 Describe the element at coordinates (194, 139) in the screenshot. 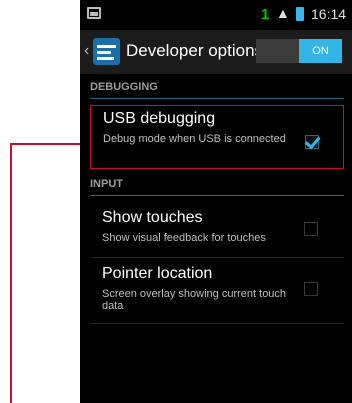

I see `item-summary: Debug mode when USB is connected` at that location.